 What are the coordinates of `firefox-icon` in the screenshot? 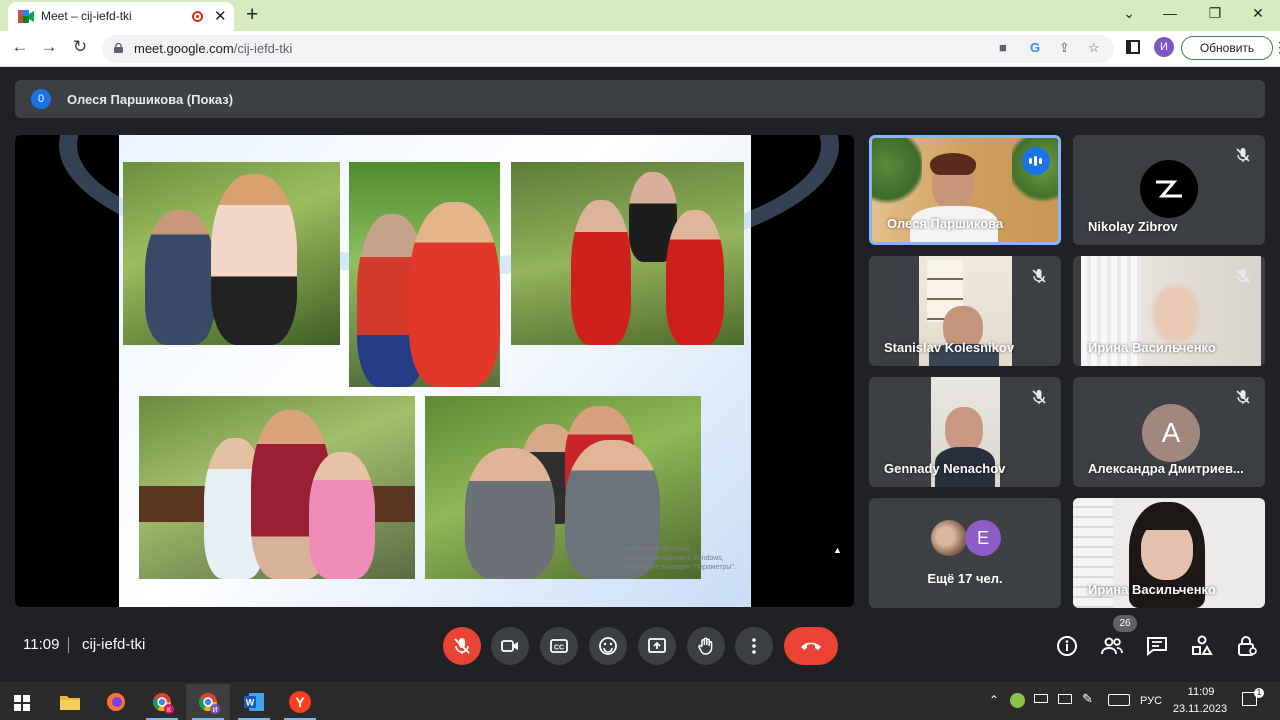 It's located at (116, 702).